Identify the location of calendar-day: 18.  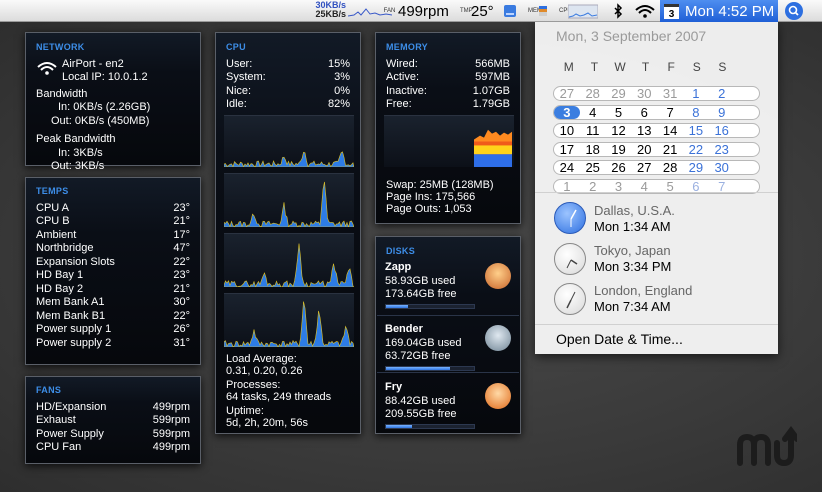
(593, 149).